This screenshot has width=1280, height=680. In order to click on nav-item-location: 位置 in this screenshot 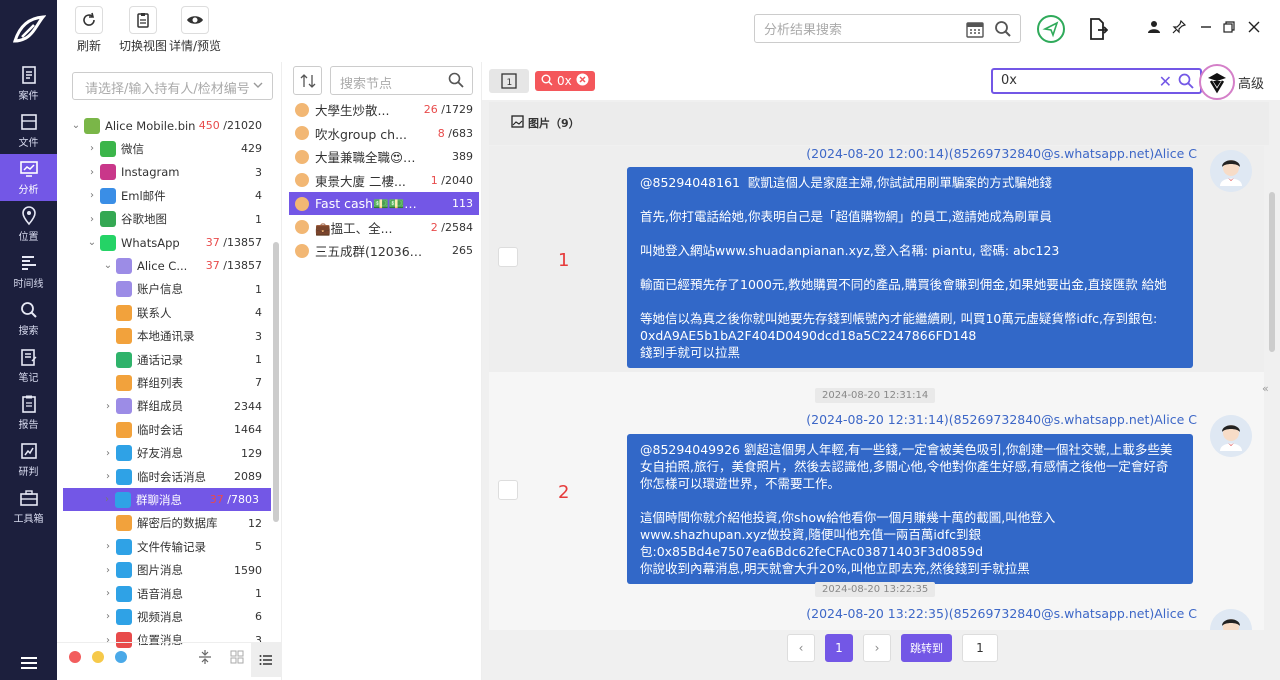, I will do `click(28, 224)`.